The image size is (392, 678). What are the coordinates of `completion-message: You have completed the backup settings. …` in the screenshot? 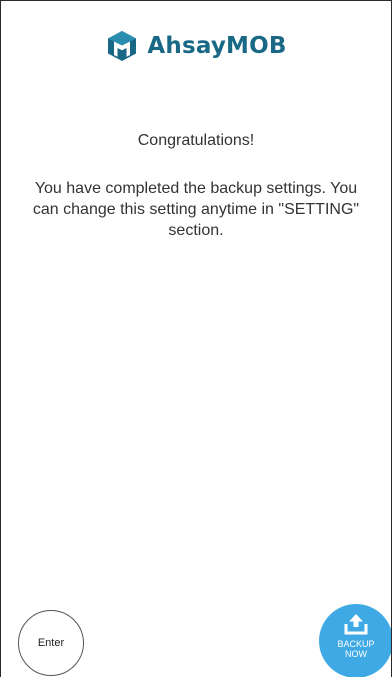 It's located at (196, 209).